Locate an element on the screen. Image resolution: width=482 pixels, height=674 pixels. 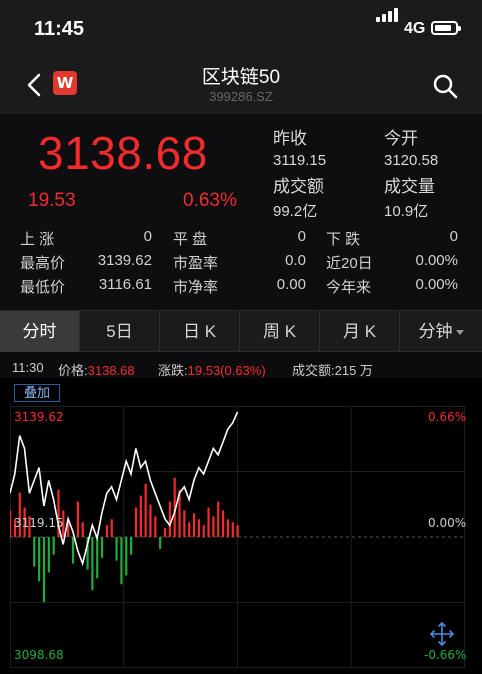
stat-label: 近20日 is located at coordinates (349, 263).